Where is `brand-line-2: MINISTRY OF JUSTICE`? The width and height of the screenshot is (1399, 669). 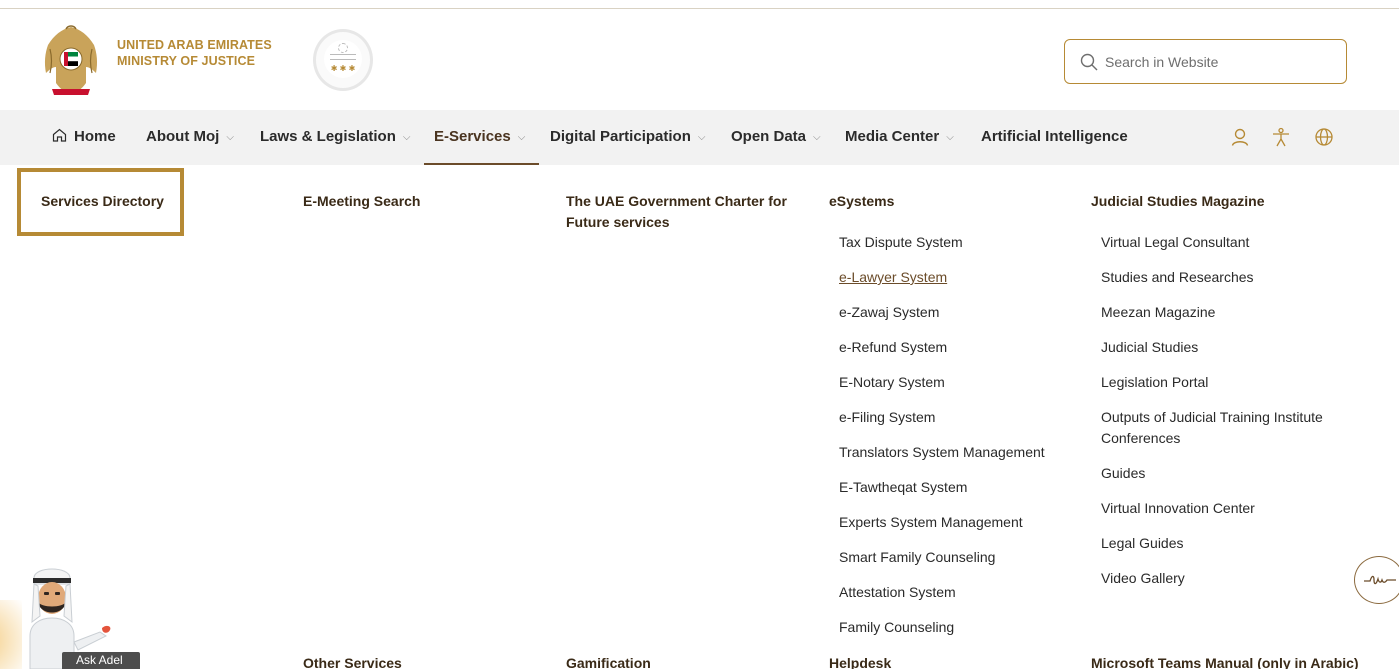 brand-line-2: MINISTRY OF JUSTICE is located at coordinates (186, 61).